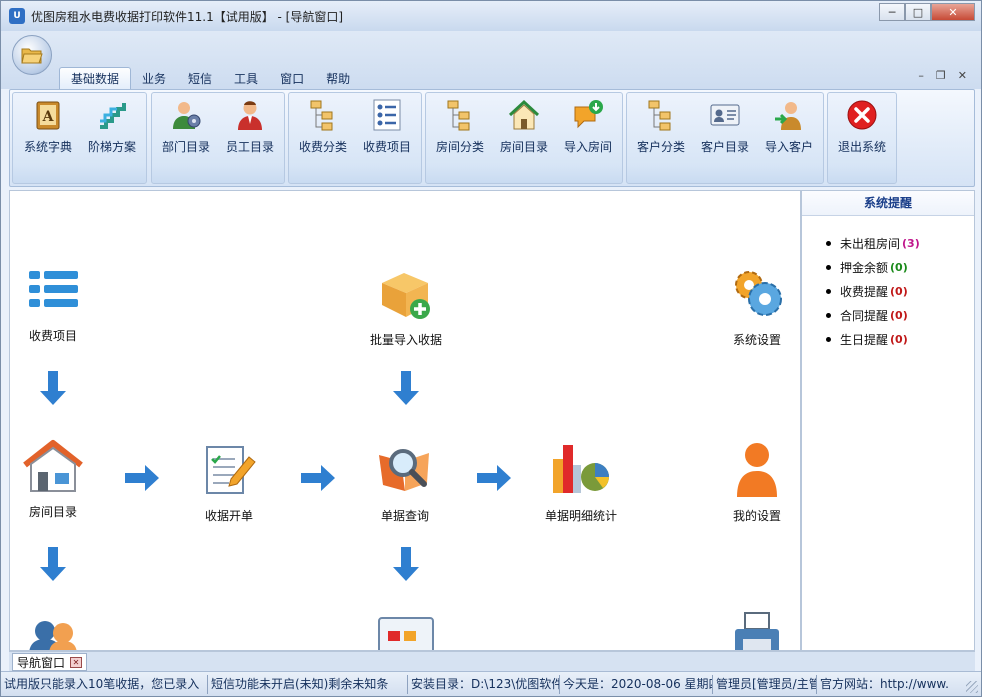 The height and width of the screenshot is (697, 982). What do you see at coordinates (95, 78) in the screenshot?
I see `tab-basic-data: 基础数据` at bounding box center [95, 78].